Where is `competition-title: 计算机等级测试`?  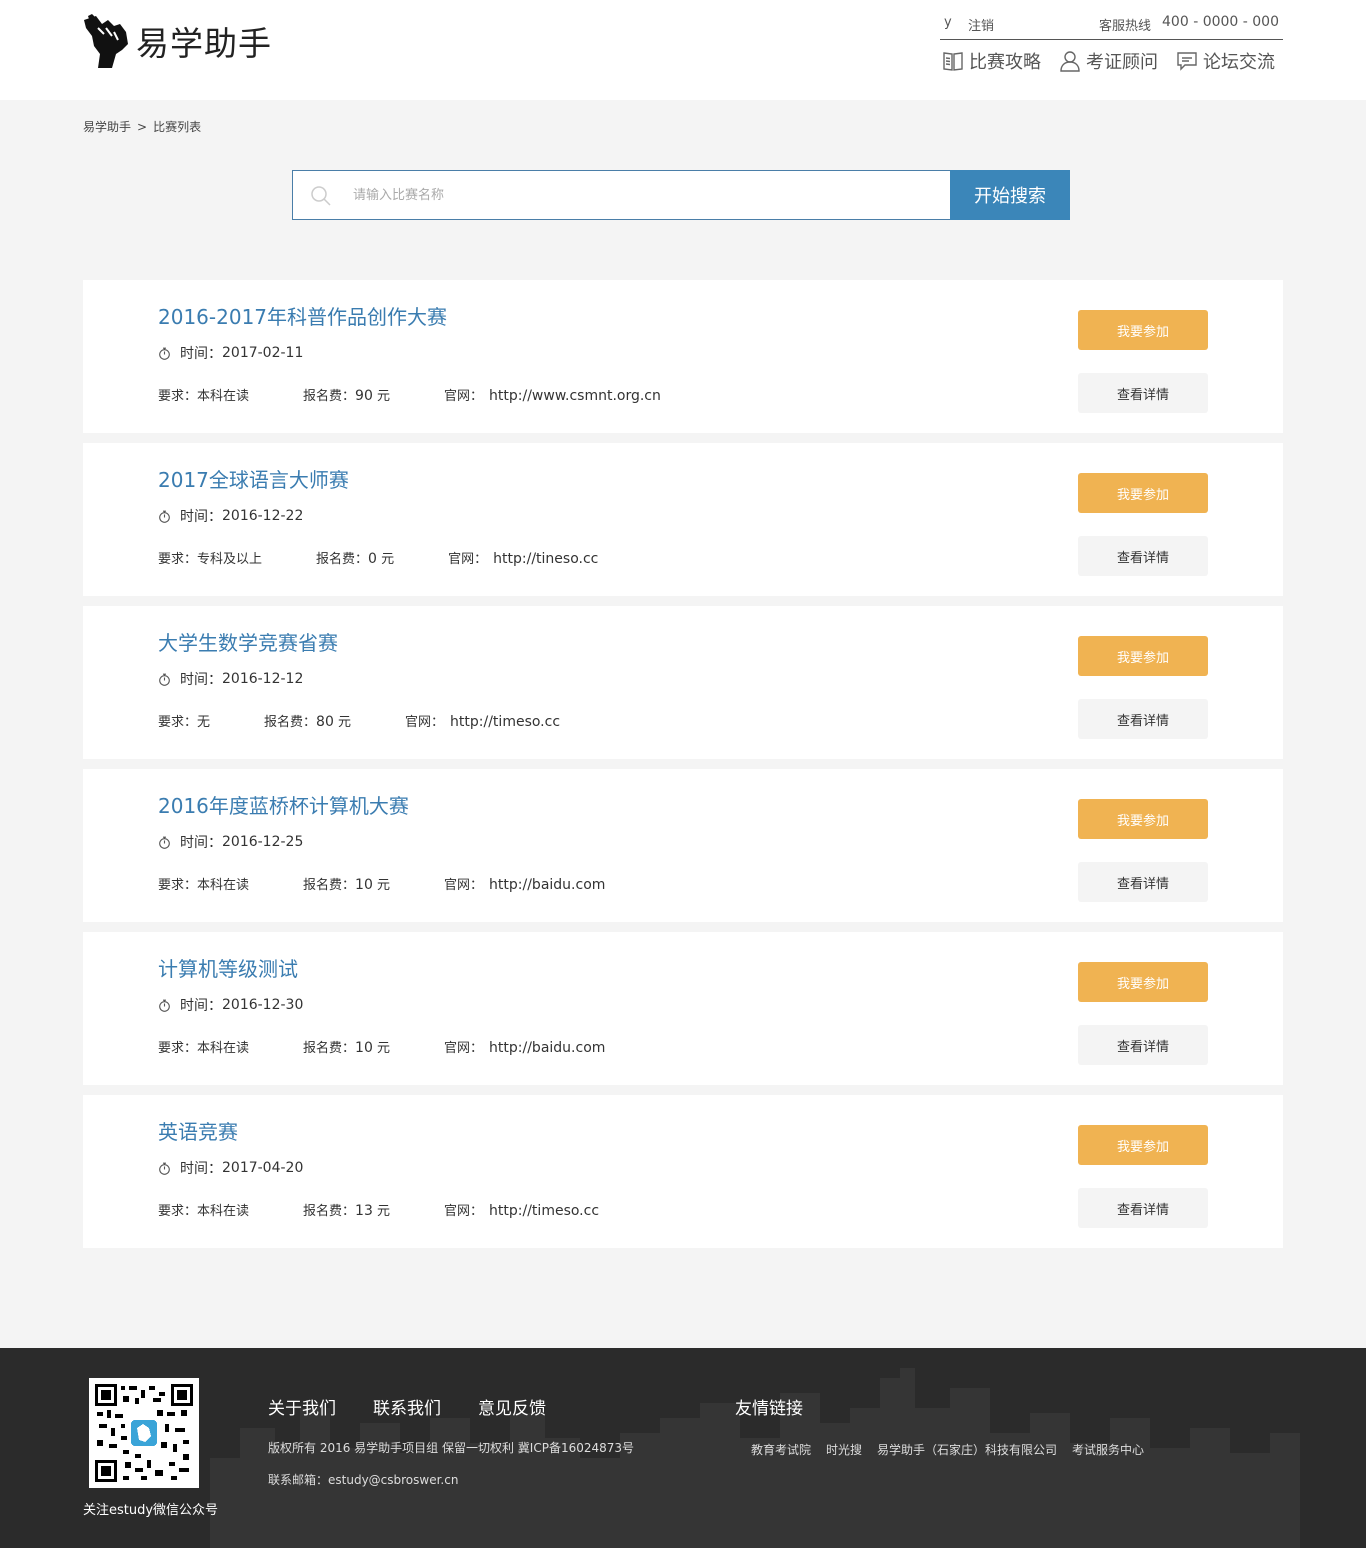 competition-title: 计算机等级测试 is located at coordinates (228, 967).